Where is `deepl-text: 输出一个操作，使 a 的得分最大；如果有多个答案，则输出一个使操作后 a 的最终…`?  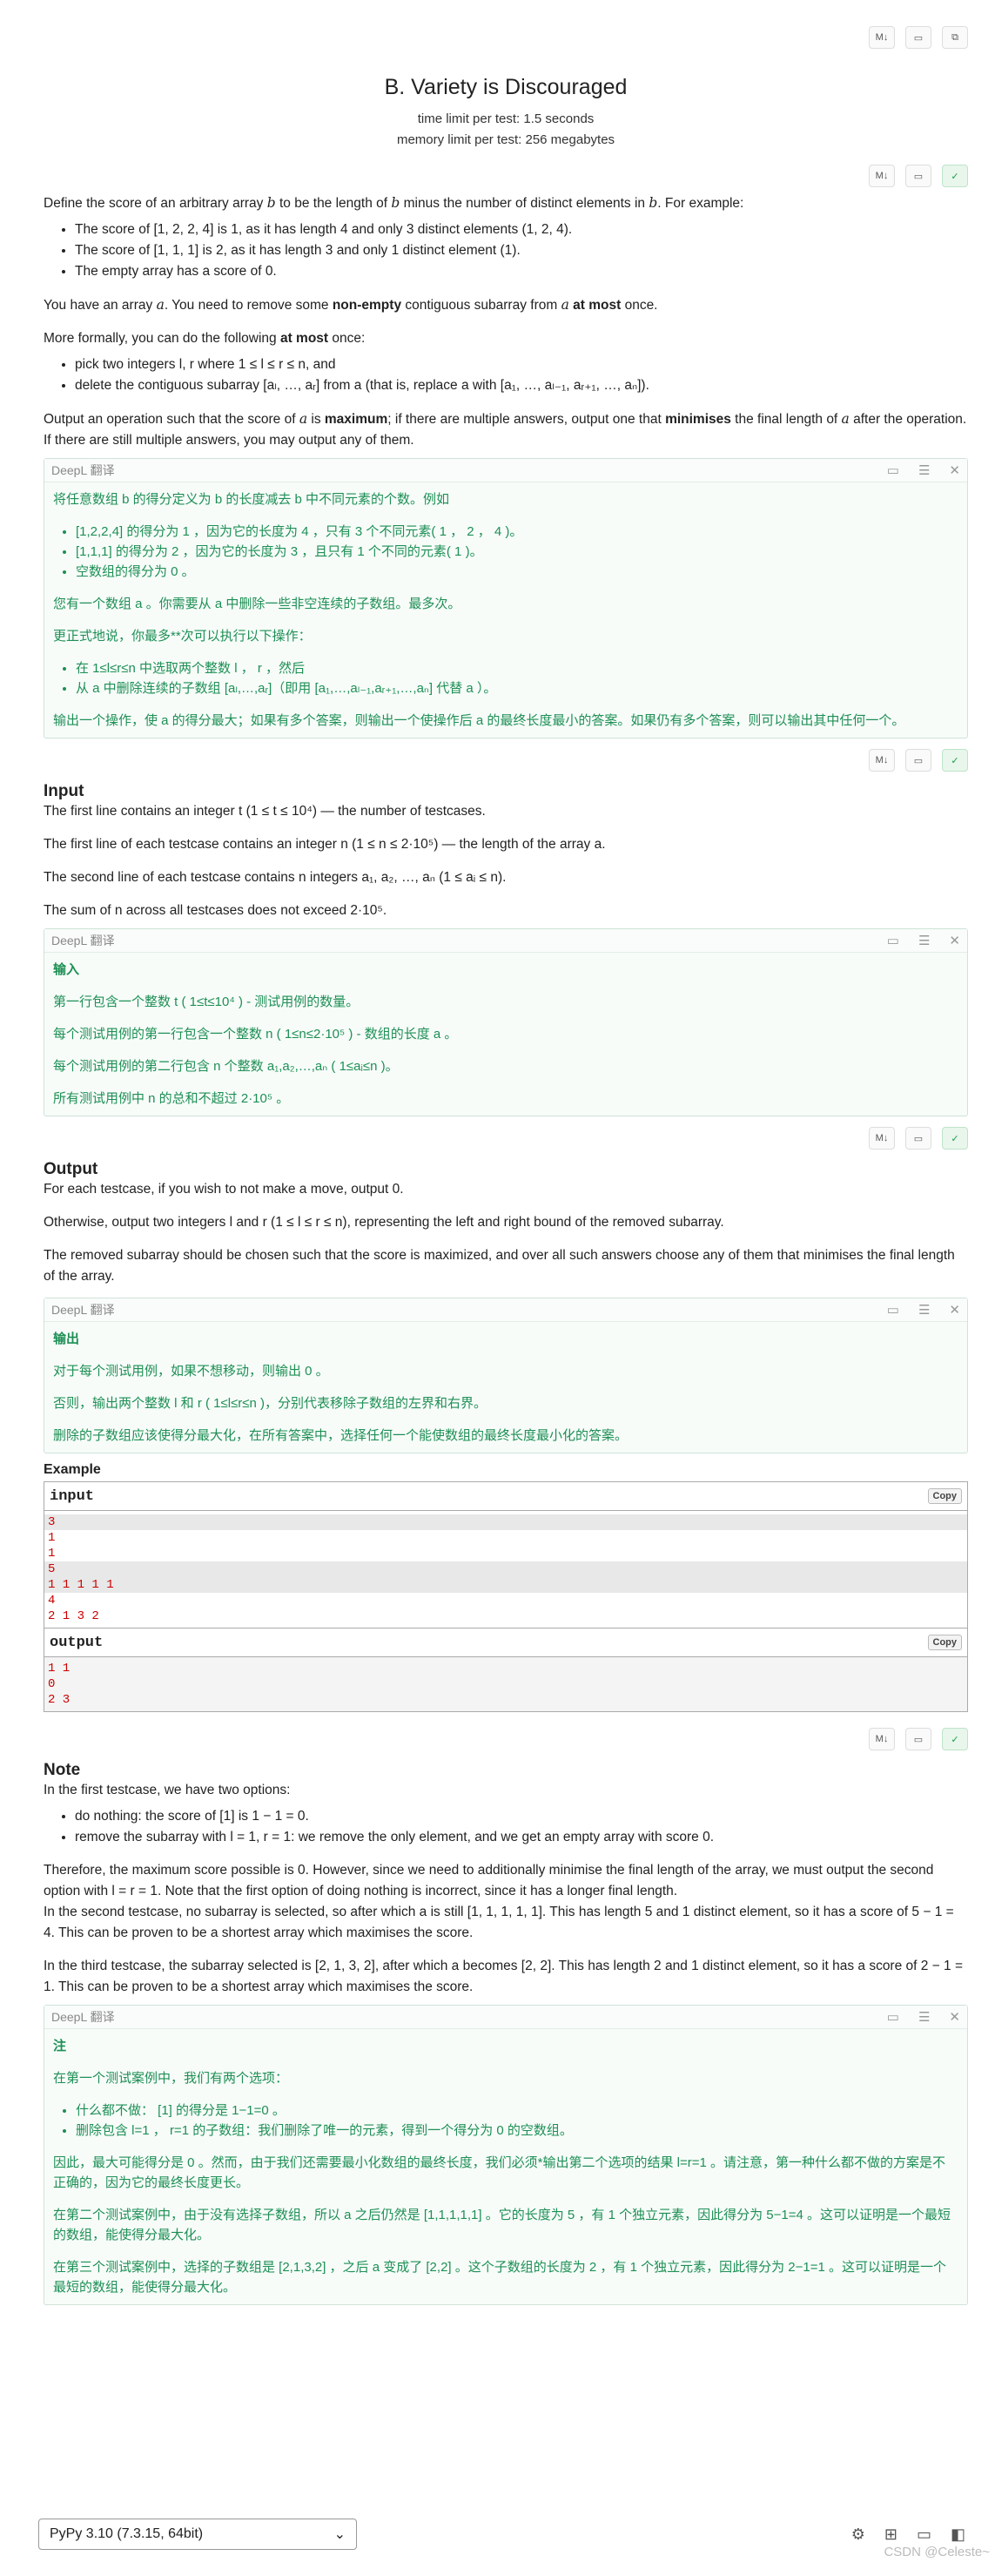
deepl-text: 输出一个操作，使 a 的得分最大；如果有多个答案，则输出一个使操作后 a 的最终… is located at coordinates (479, 720).